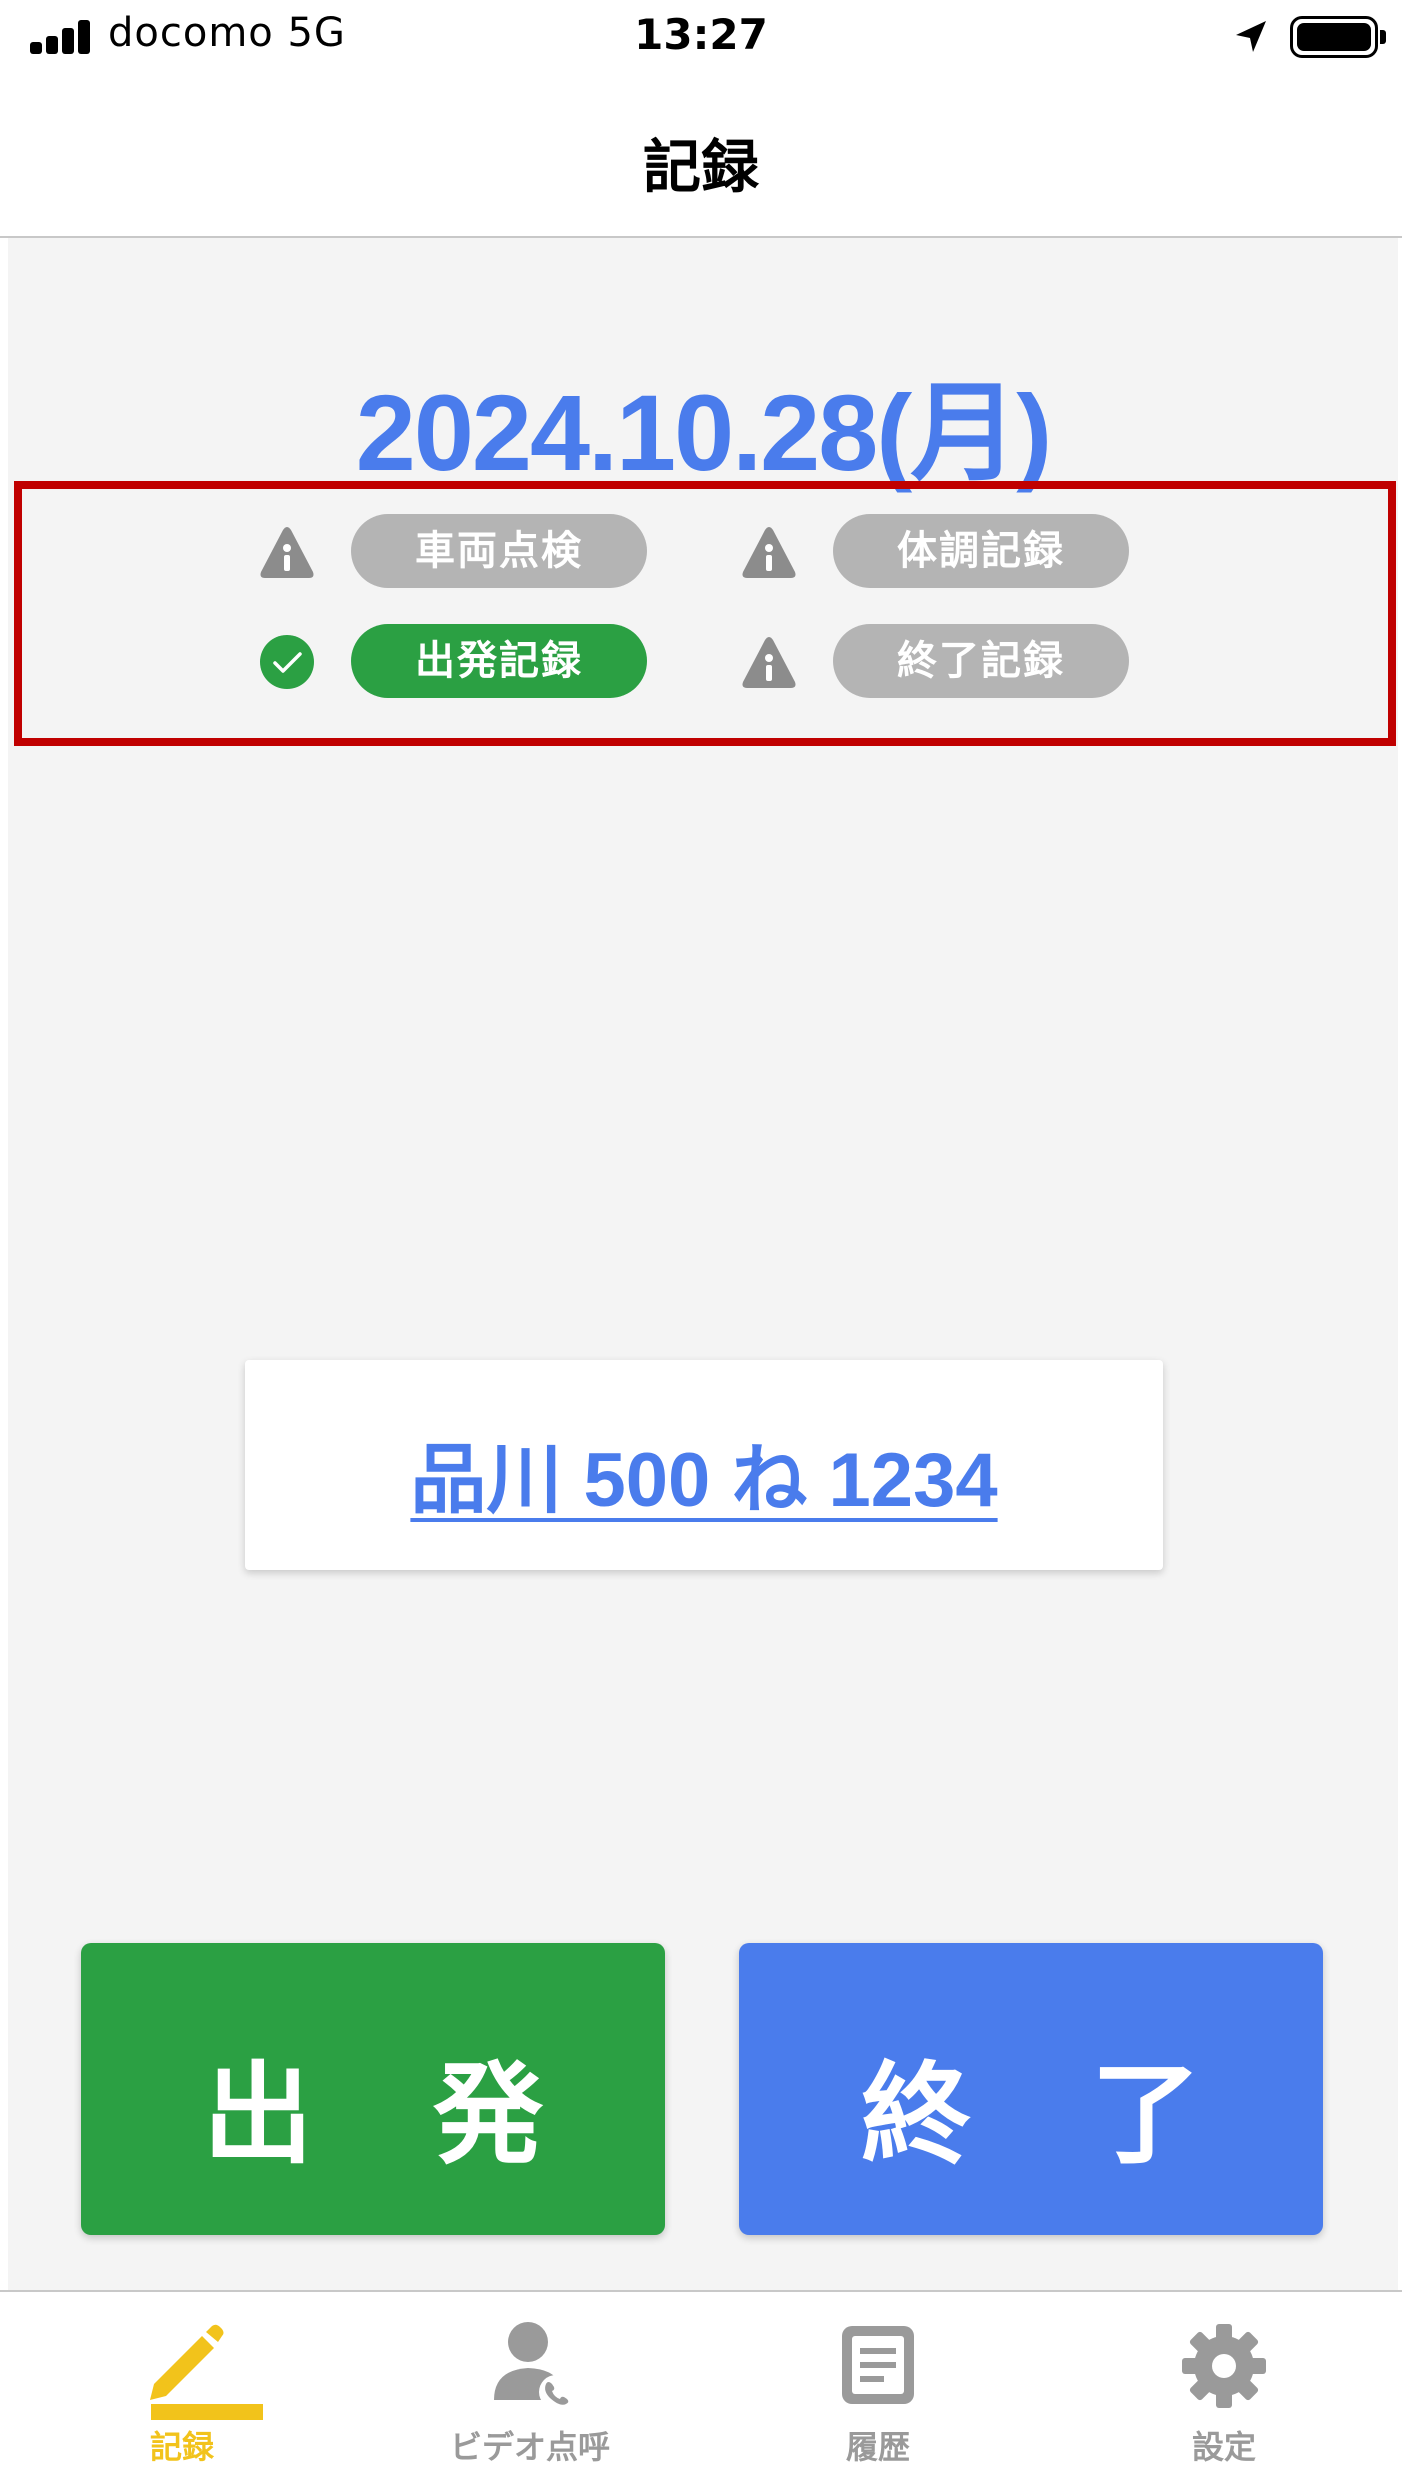 The image size is (1402, 2475). What do you see at coordinates (499, 551) in the screenshot?
I see `status-pill: 車両点検` at bounding box center [499, 551].